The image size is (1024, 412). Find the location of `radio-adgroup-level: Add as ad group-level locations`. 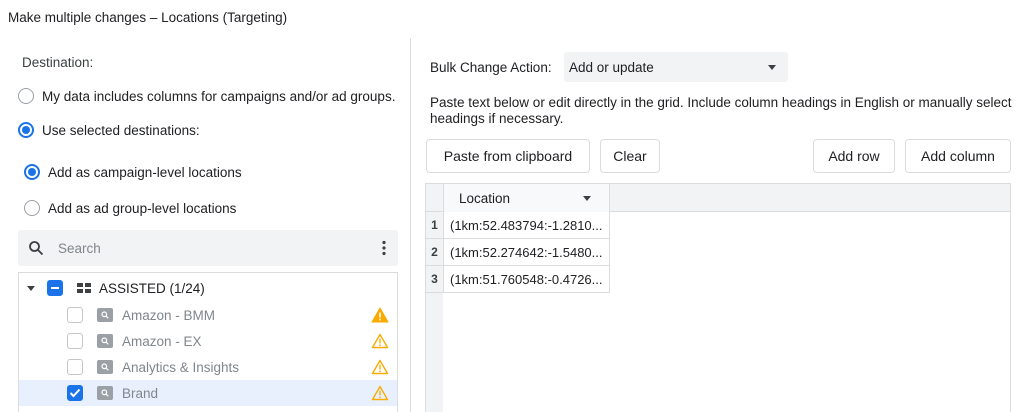

radio-adgroup-level: Add as ad group-level locations is located at coordinates (130, 208).